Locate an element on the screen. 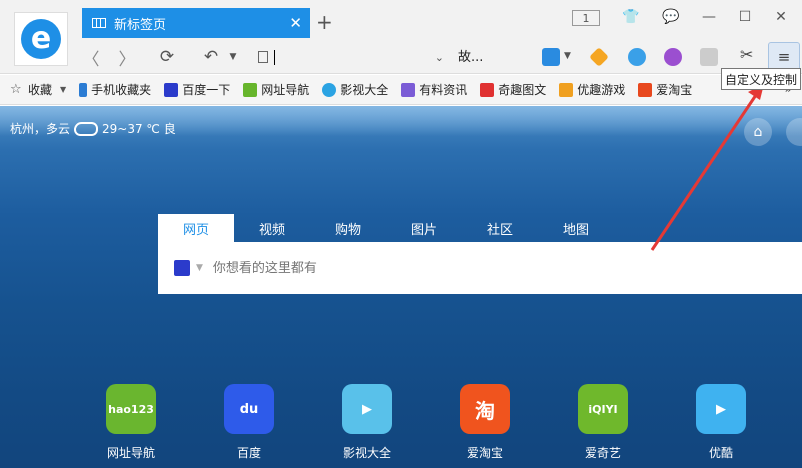 This screenshot has height=468, width=802. page-icon is located at coordinates (263, 57).